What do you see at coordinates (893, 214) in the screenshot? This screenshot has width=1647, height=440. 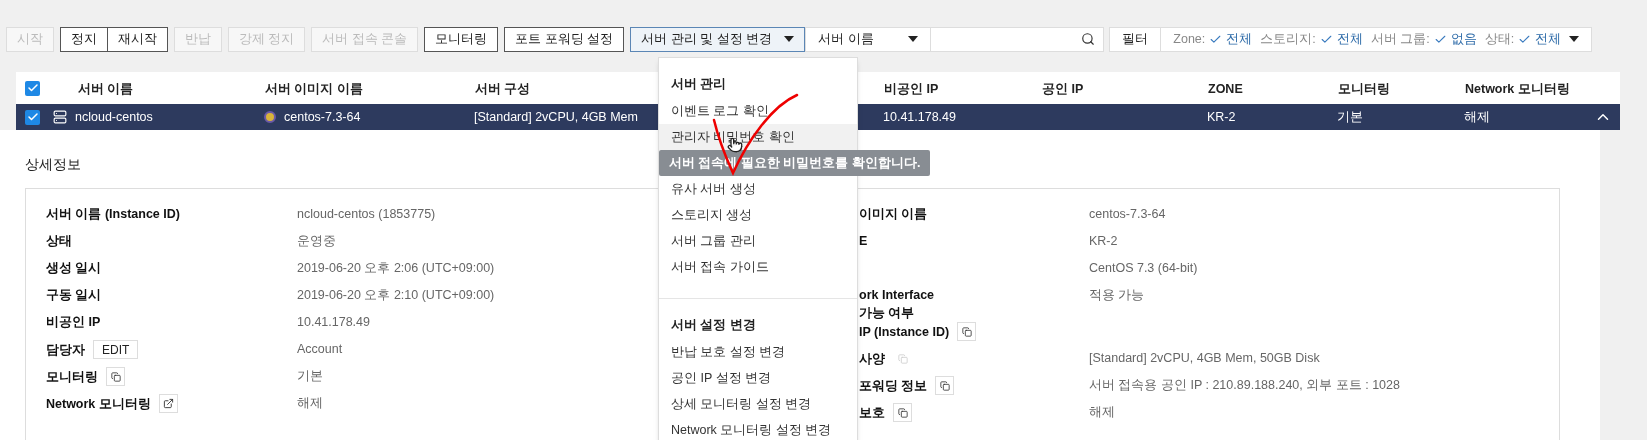 I see `detail-label: 이미지 이름` at bounding box center [893, 214].